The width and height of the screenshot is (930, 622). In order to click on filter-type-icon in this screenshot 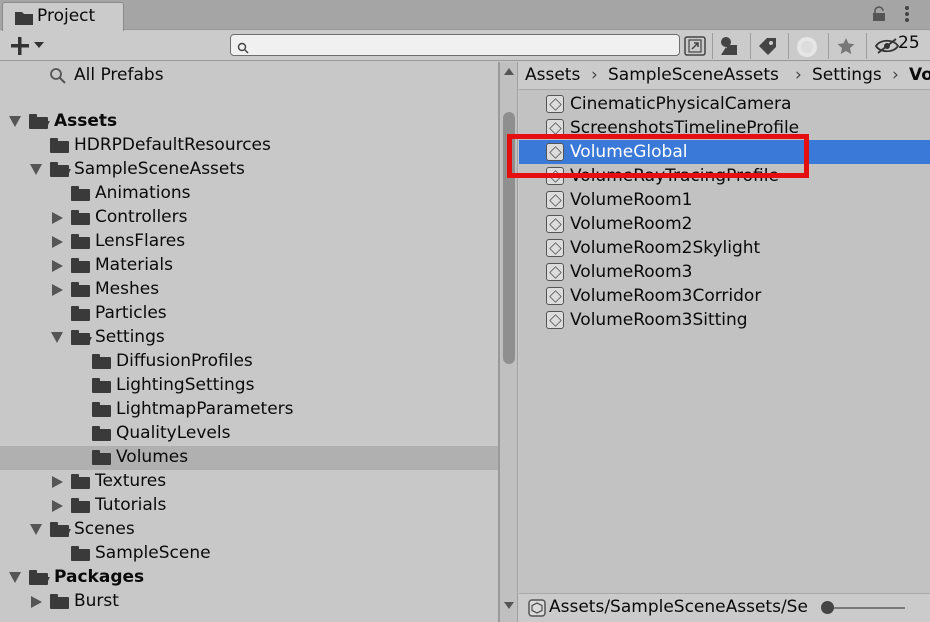, I will do `click(730, 48)`.